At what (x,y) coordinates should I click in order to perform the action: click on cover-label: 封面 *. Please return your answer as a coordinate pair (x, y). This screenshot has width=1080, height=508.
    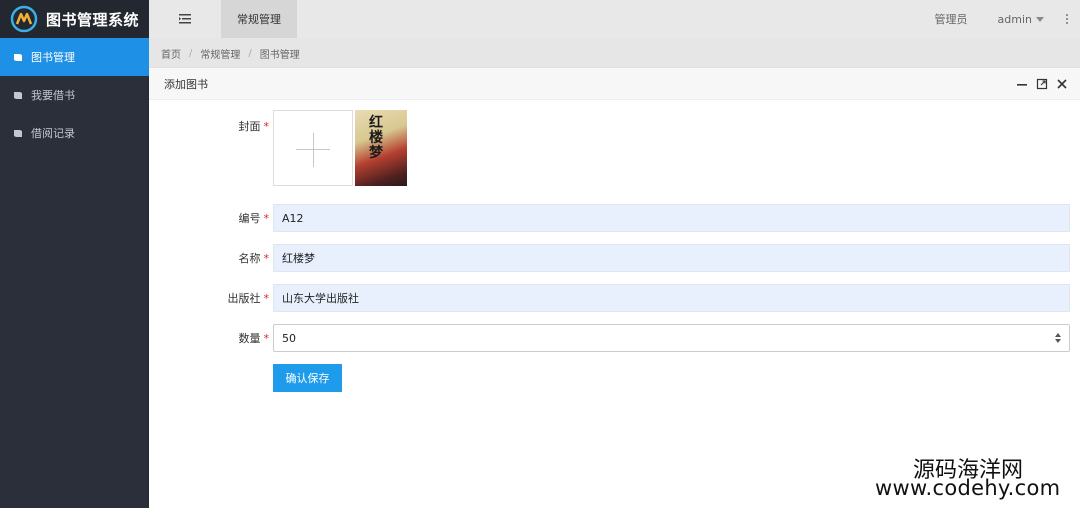
    Looking at the image, I should click on (211, 122).